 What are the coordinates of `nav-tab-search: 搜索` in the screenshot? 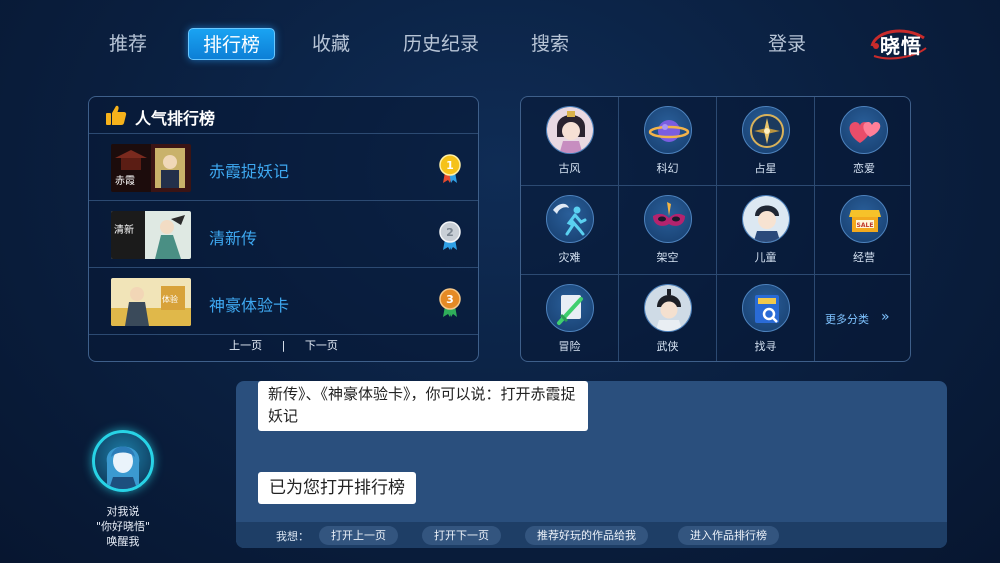 It's located at (550, 44).